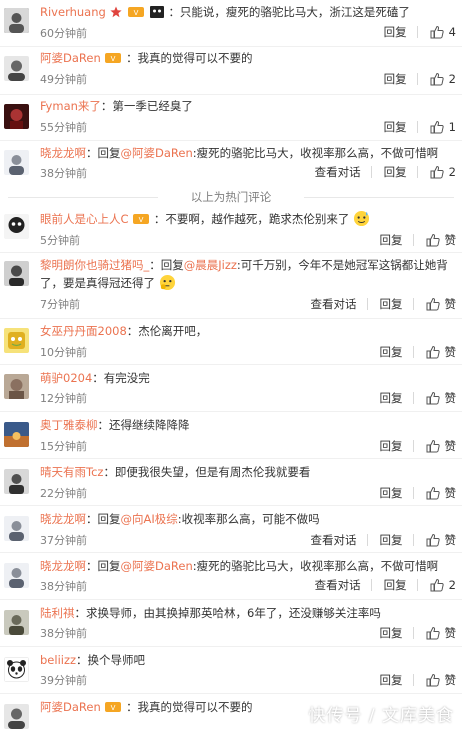 The image size is (462, 732). I want to click on timestamp: 7分钟前, so click(60, 304).